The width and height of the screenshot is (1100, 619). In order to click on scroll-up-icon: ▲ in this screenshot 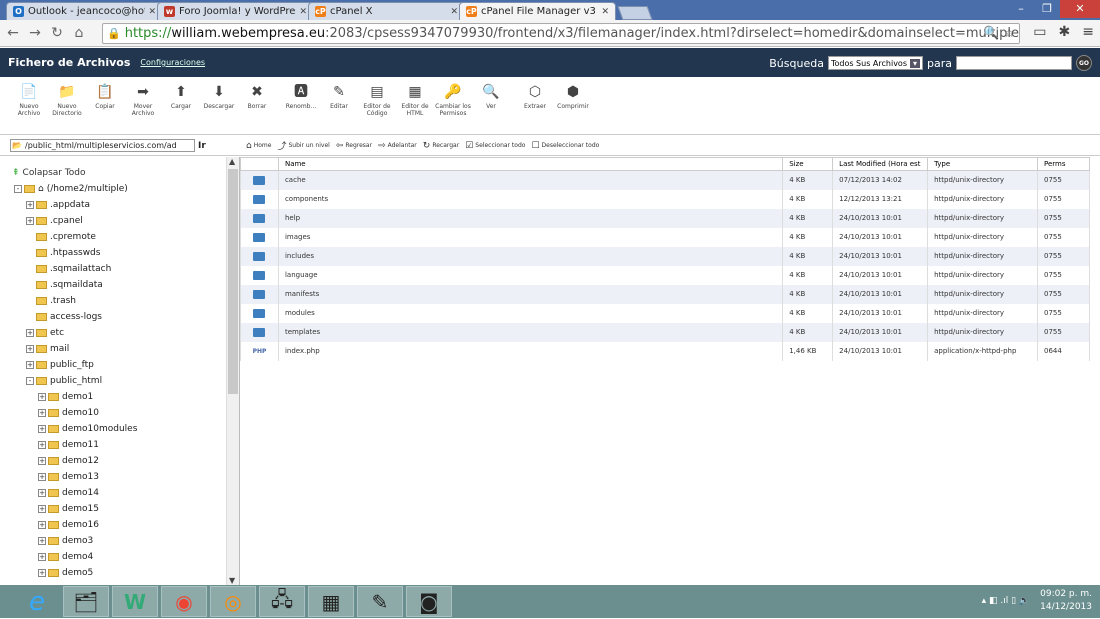, I will do `click(232, 161)`.